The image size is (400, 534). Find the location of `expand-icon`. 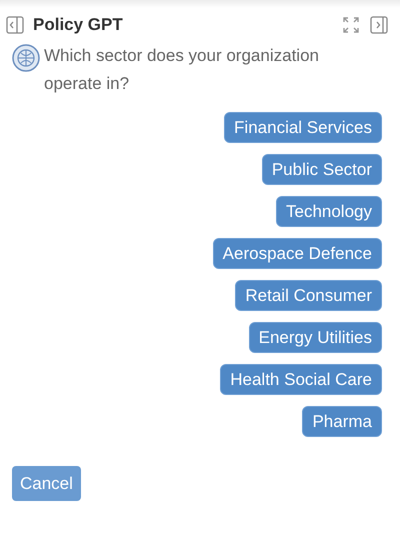

expand-icon is located at coordinates (351, 25).